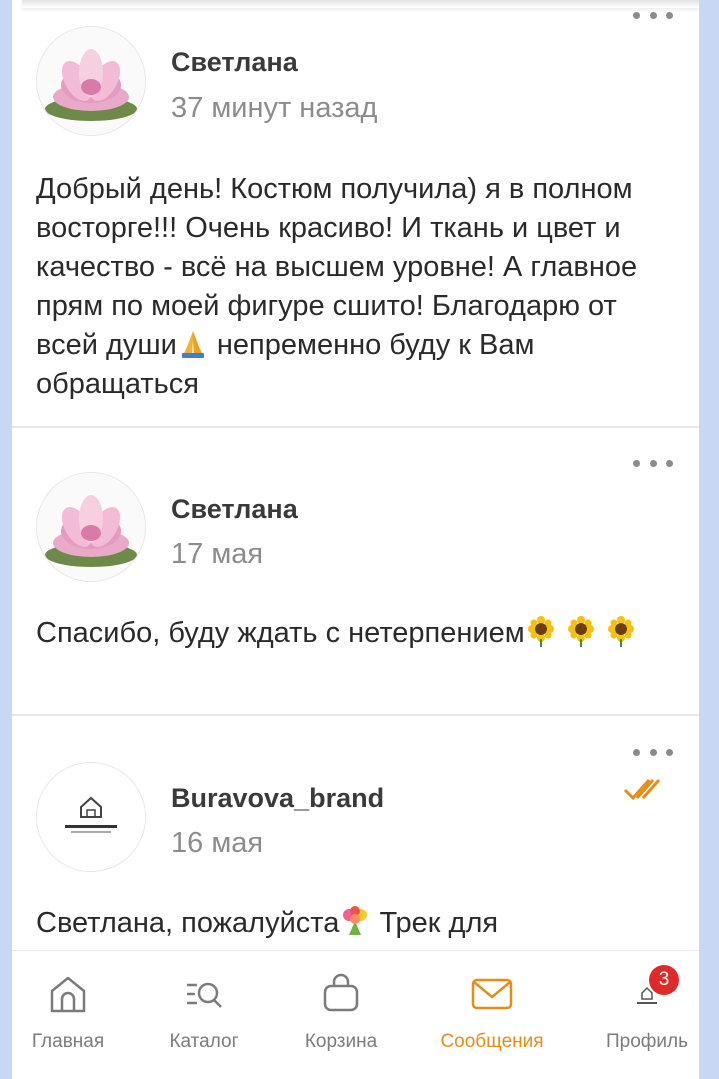 Image resolution: width=719 pixels, height=1079 pixels. Describe the element at coordinates (204, 1012) in the screenshot. I see `nav-item-catalog: Каталог` at that location.